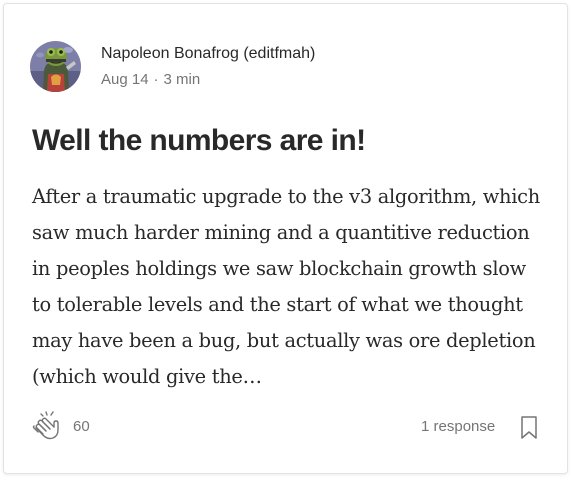 This screenshot has height=480, width=573. I want to click on frog-avatar-icon, so click(55, 66).